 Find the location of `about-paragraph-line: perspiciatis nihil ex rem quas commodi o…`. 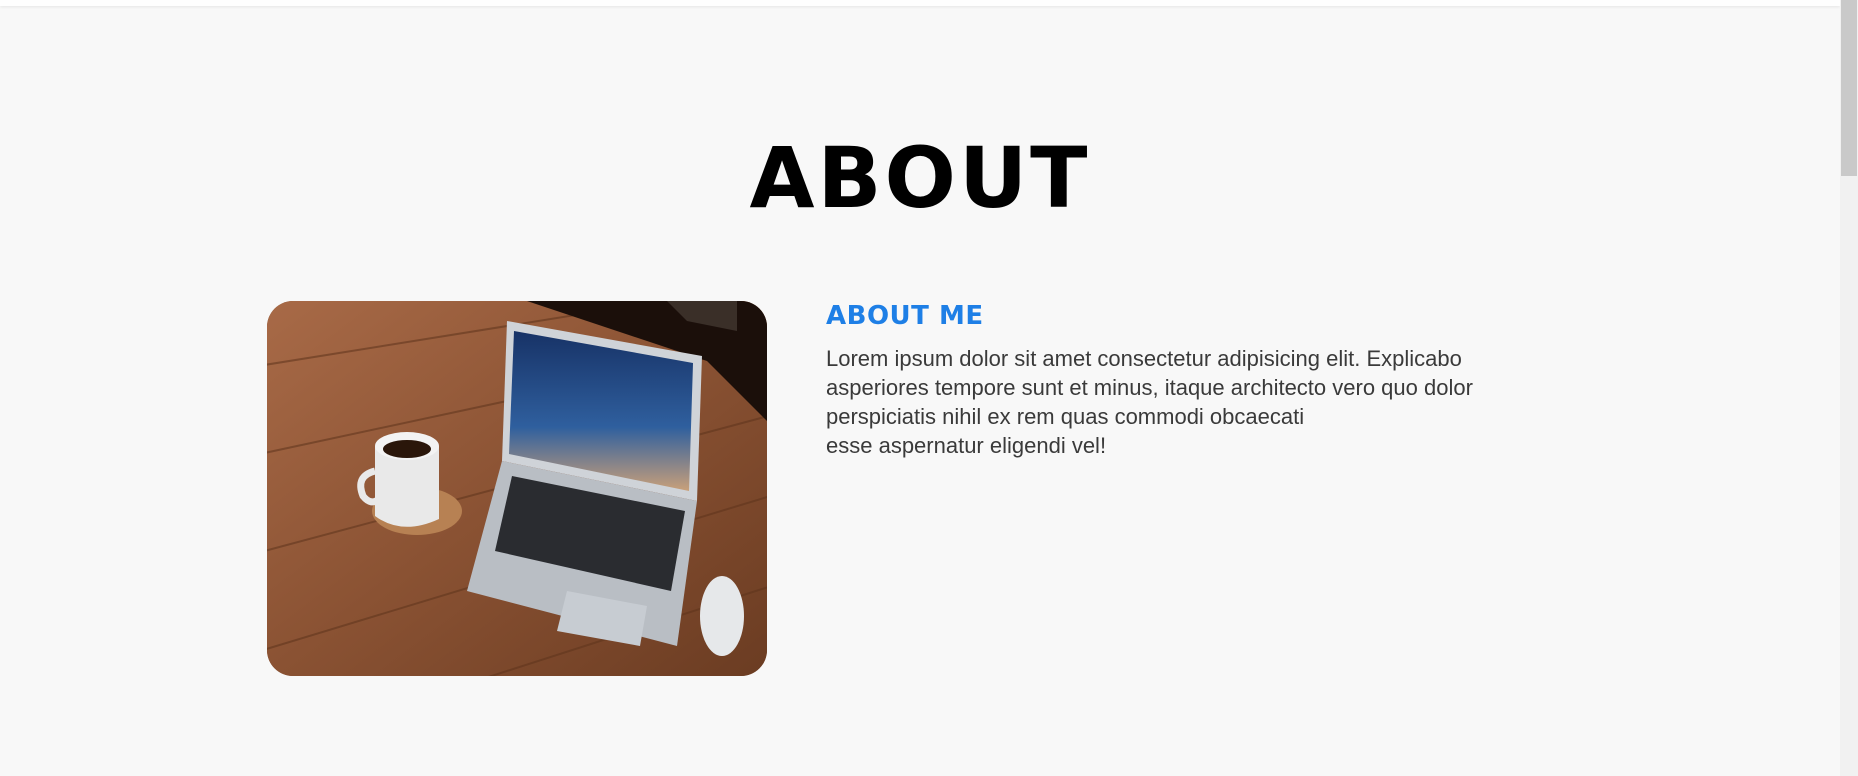

about-paragraph-line: perspiciatis nihil ex rem quas commodi o… is located at coordinates (1065, 416).